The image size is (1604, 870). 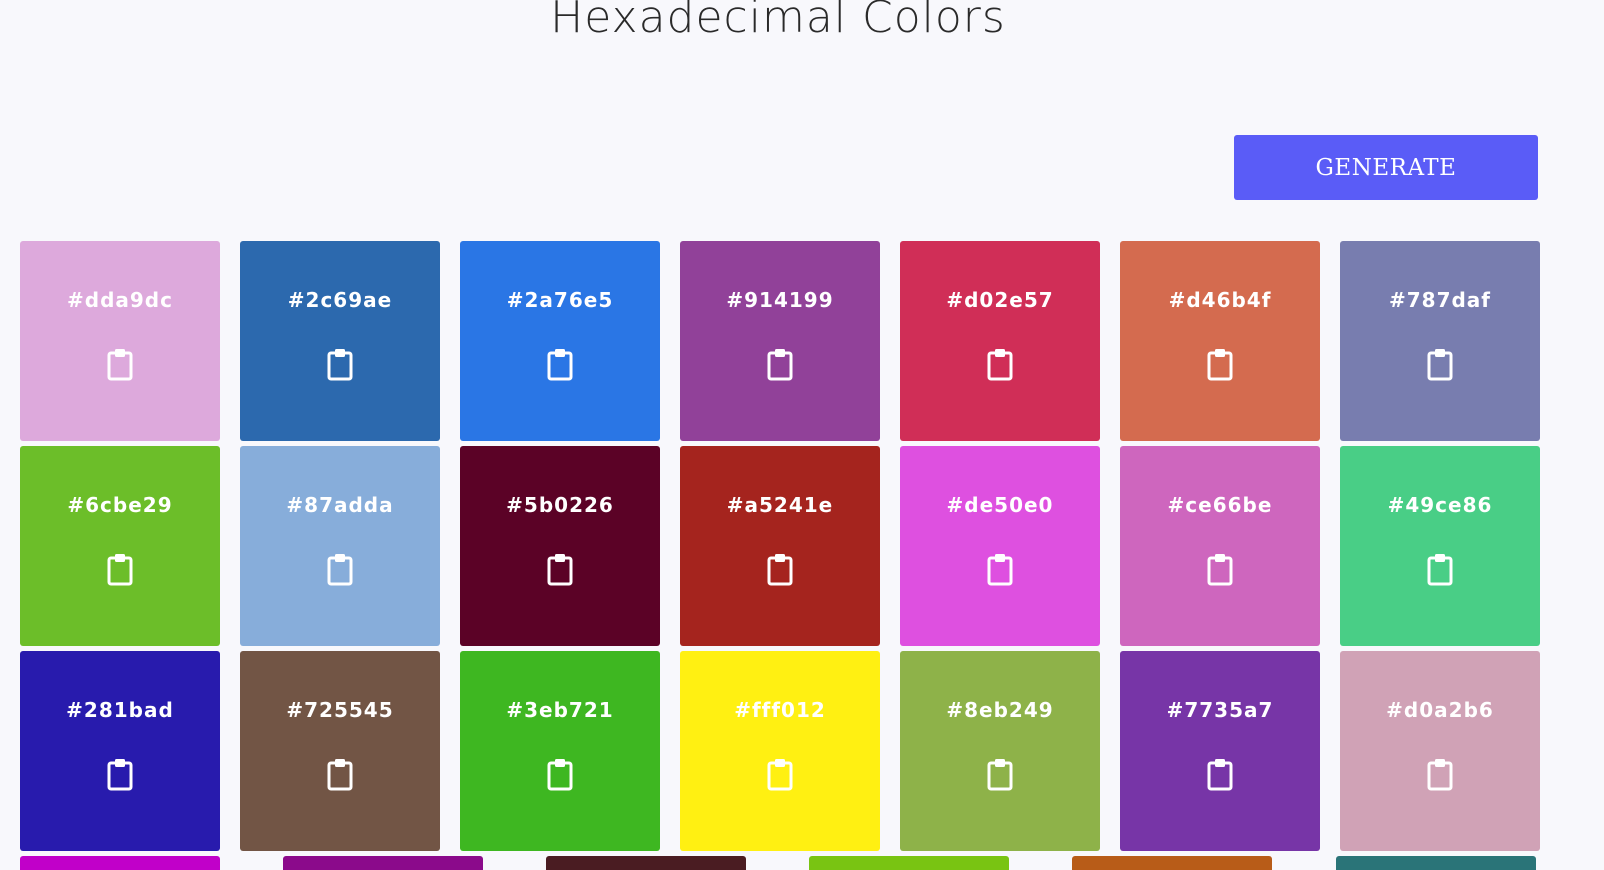 What do you see at coordinates (1220, 505) in the screenshot?
I see `color-hex-label: #ce66be` at bounding box center [1220, 505].